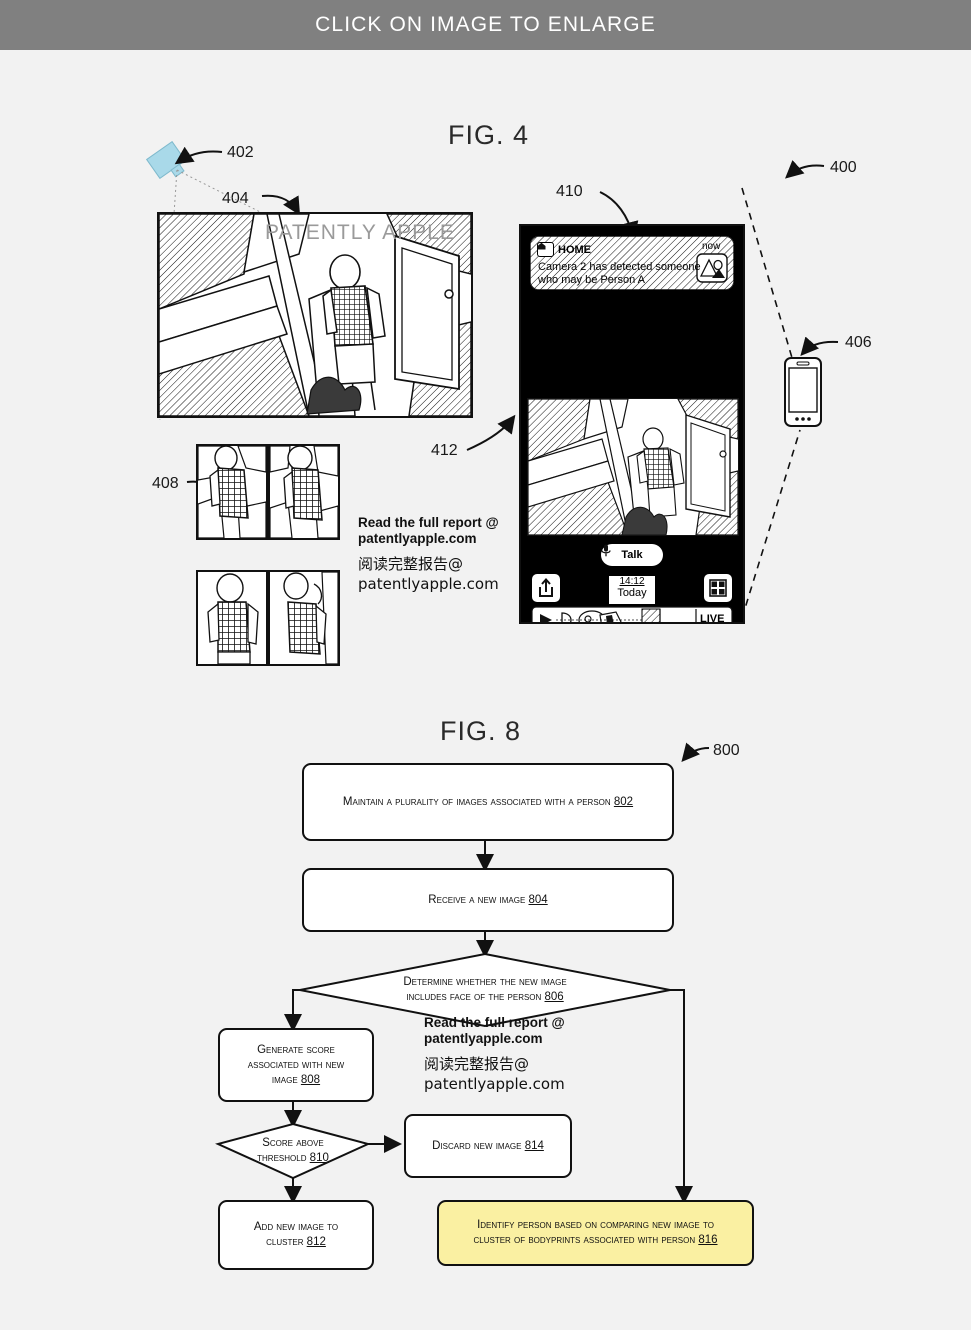  I want to click on notification-message-line1: Camera 2 has detected someone, so click(619, 267).